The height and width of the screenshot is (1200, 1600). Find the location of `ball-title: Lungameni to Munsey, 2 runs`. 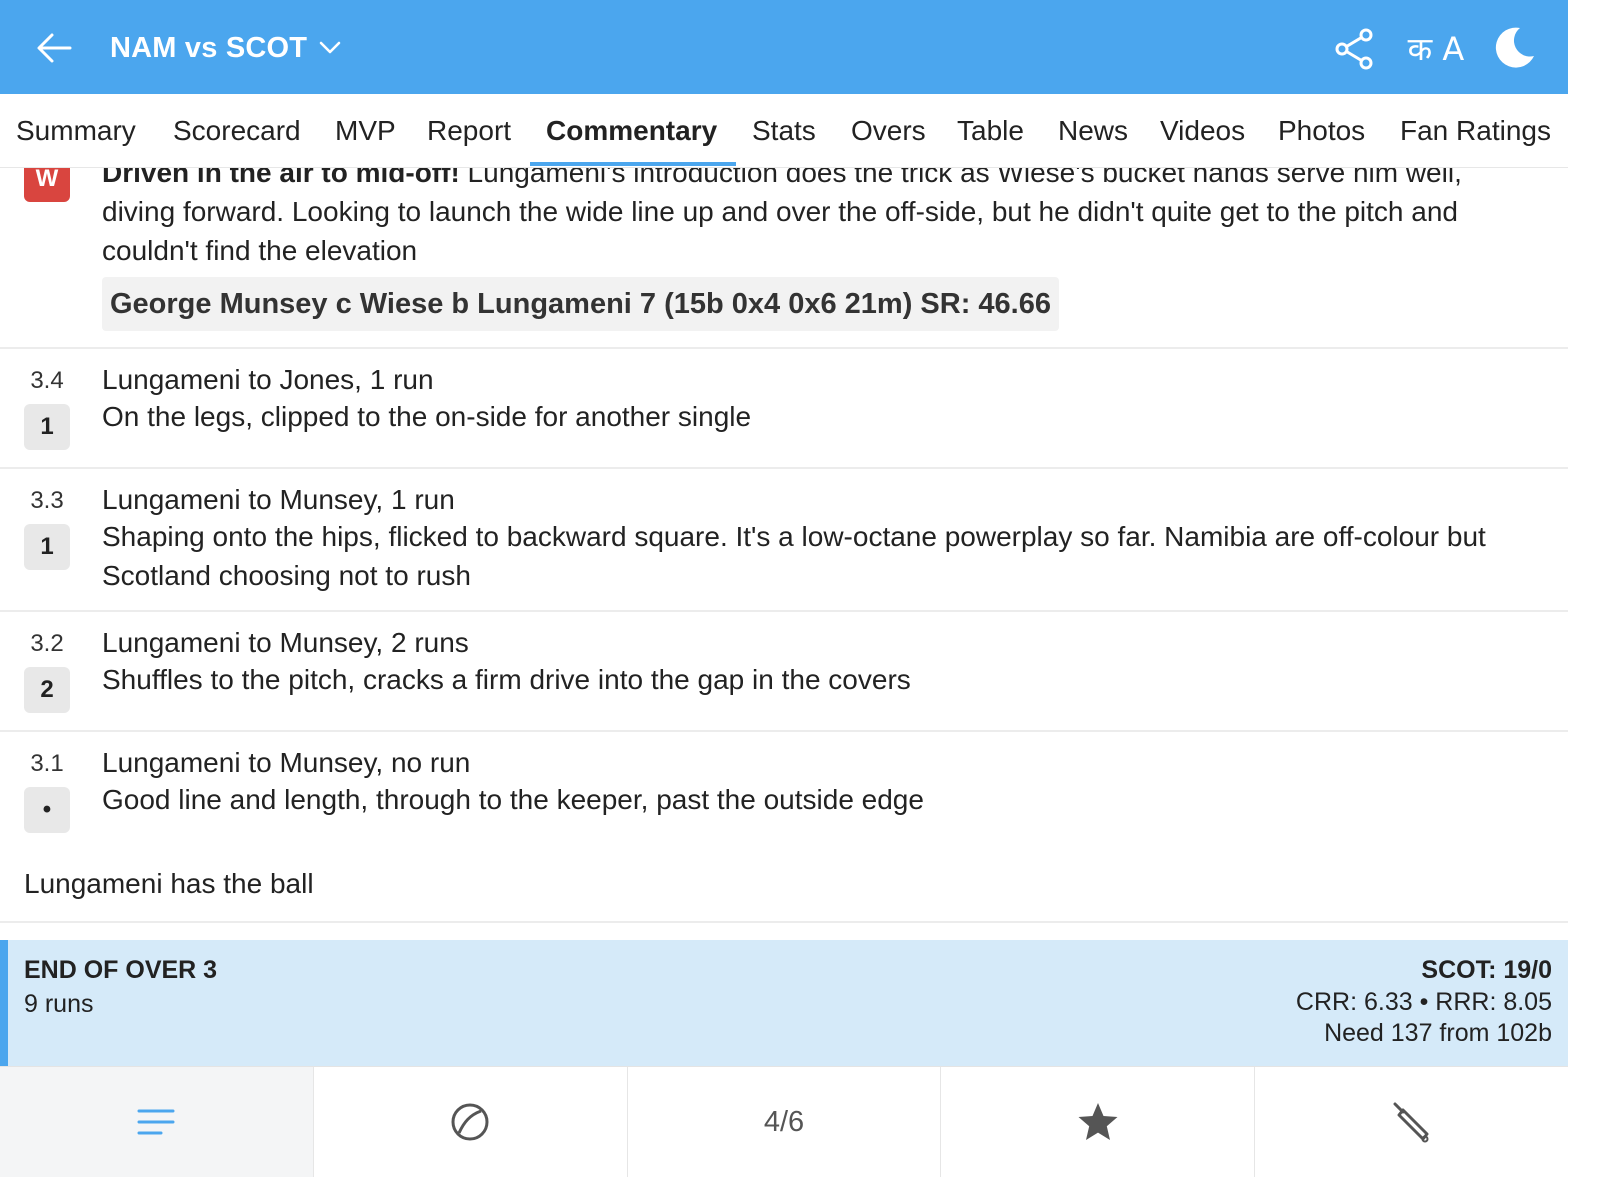

ball-title: Lungameni to Munsey, 2 runs is located at coordinates (285, 642).